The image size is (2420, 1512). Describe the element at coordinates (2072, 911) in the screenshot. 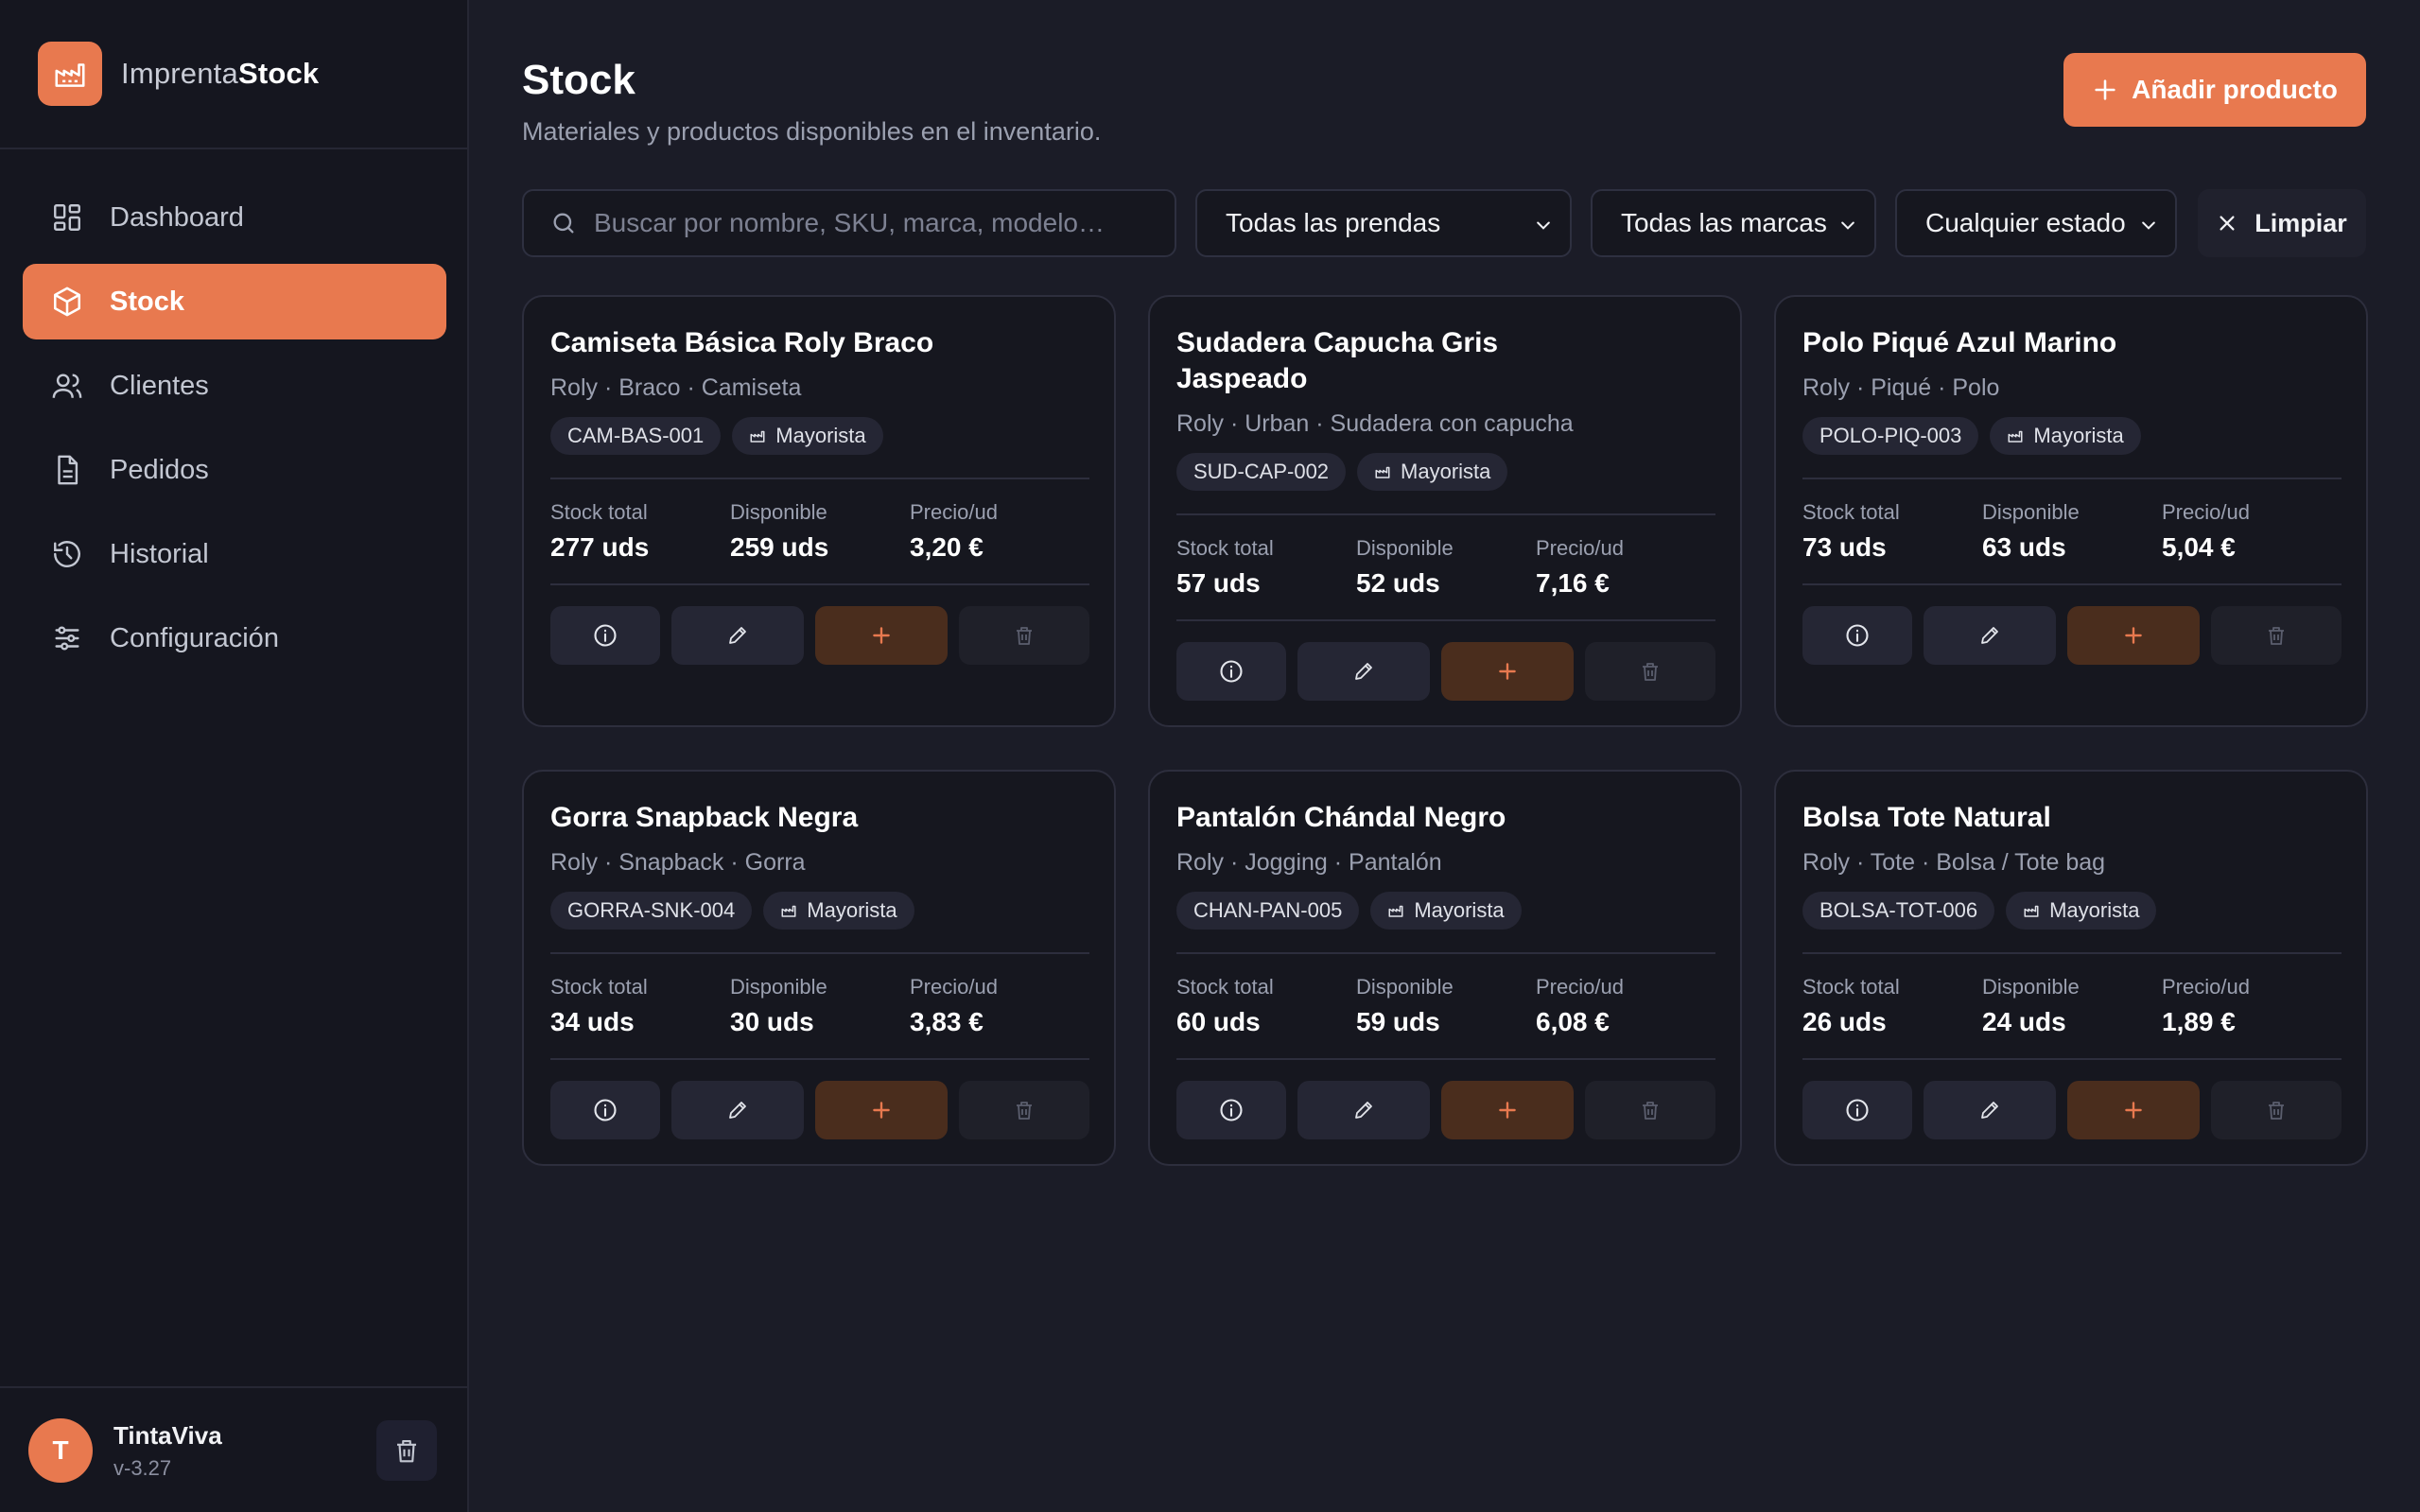

I see `product-tags: BOLSA-TOT-006 Mayorista` at that location.